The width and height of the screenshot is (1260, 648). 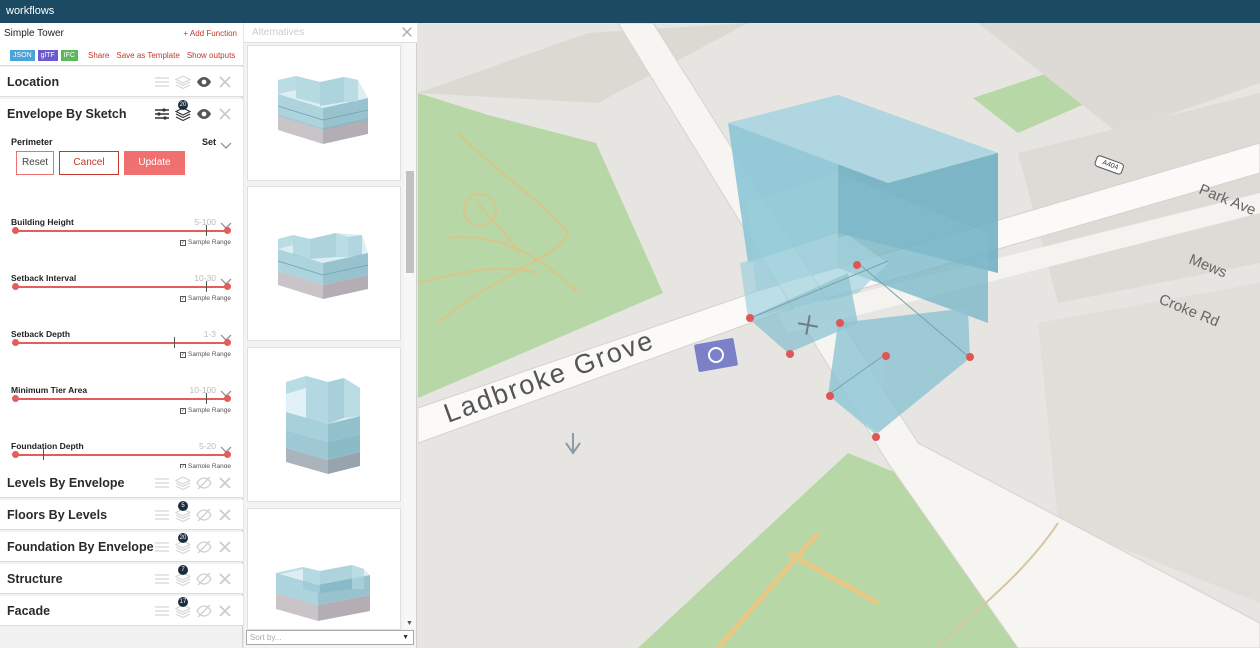 I want to click on function-facade: Facade 17, so click(x=121, y=611).